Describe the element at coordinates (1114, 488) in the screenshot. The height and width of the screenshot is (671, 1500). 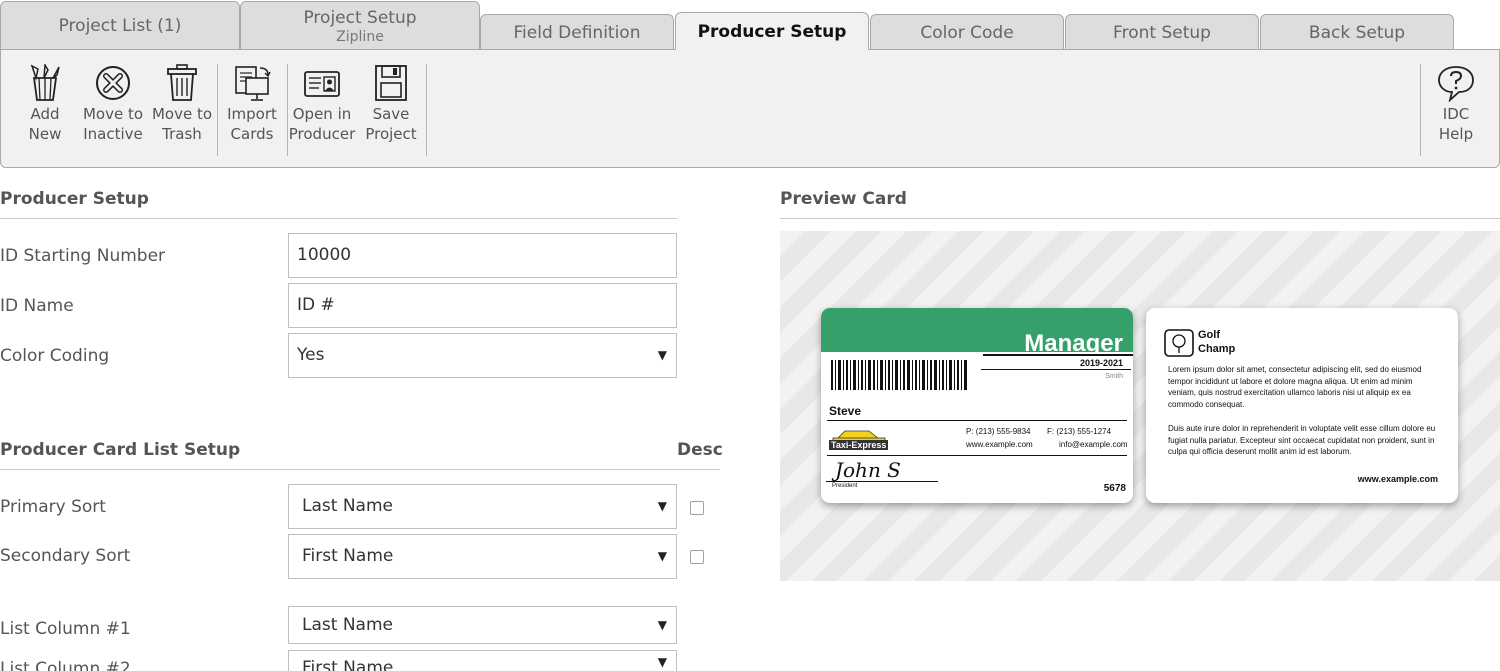
I see `card-id-number: 5678` at that location.